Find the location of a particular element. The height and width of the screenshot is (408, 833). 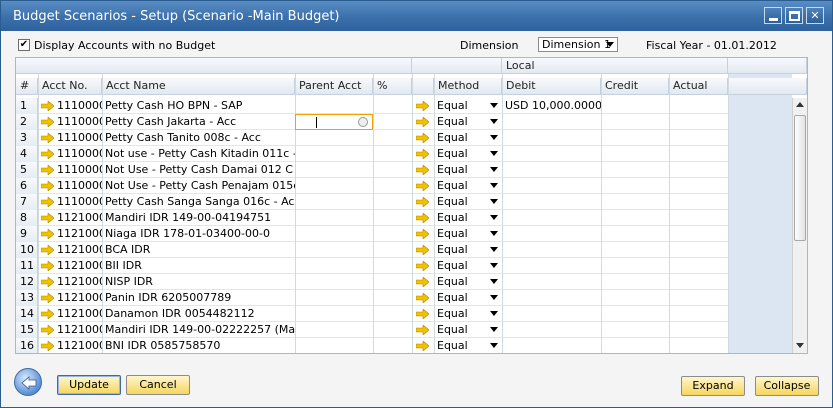

table-row: 1311210006Panin IDR 6205007789Equal is located at coordinates (404, 298).